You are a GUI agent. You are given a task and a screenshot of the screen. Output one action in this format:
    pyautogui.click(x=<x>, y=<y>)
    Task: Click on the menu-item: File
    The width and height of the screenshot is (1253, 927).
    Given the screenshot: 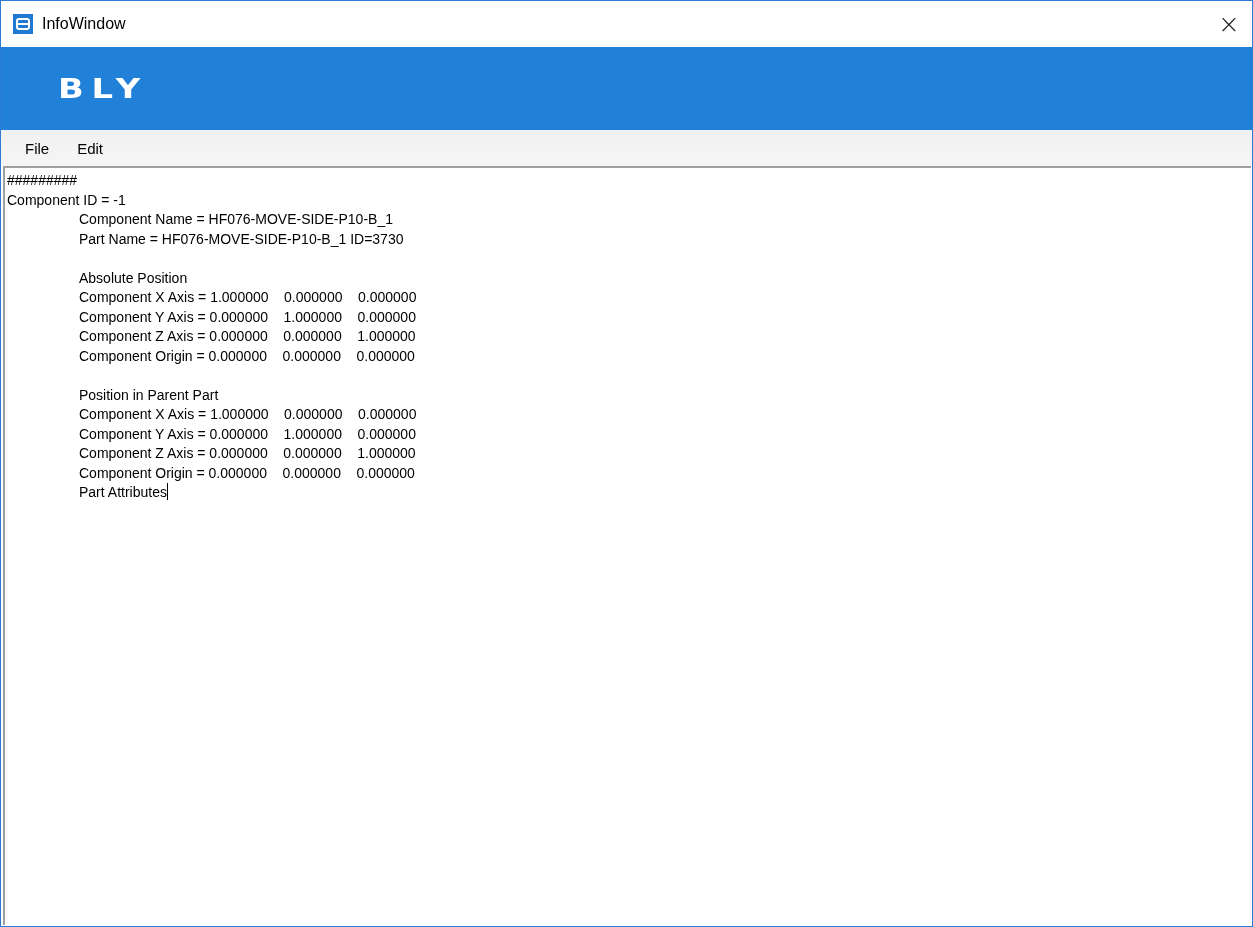 What is the action you would take?
    pyautogui.click(x=37, y=148)
    